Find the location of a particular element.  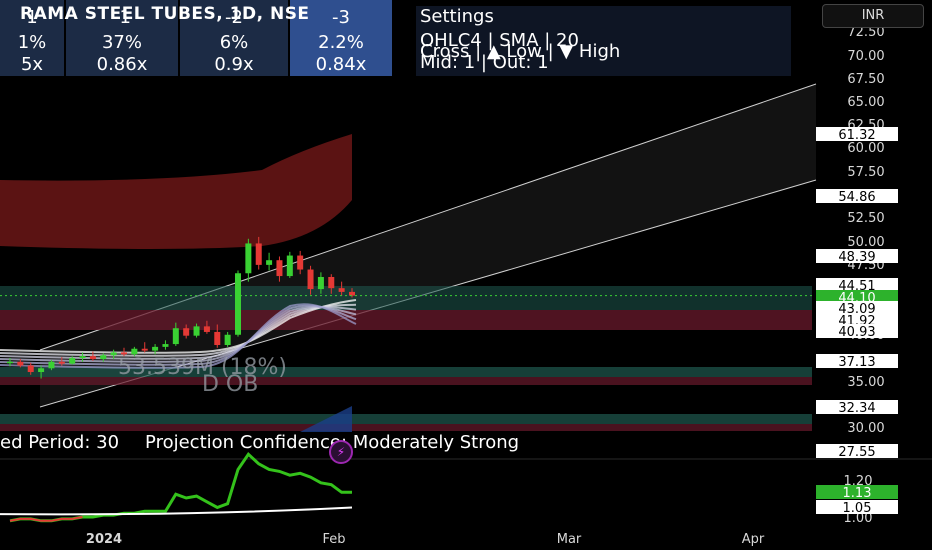

stats-cell: 1% is located at coordinates (32, 42).